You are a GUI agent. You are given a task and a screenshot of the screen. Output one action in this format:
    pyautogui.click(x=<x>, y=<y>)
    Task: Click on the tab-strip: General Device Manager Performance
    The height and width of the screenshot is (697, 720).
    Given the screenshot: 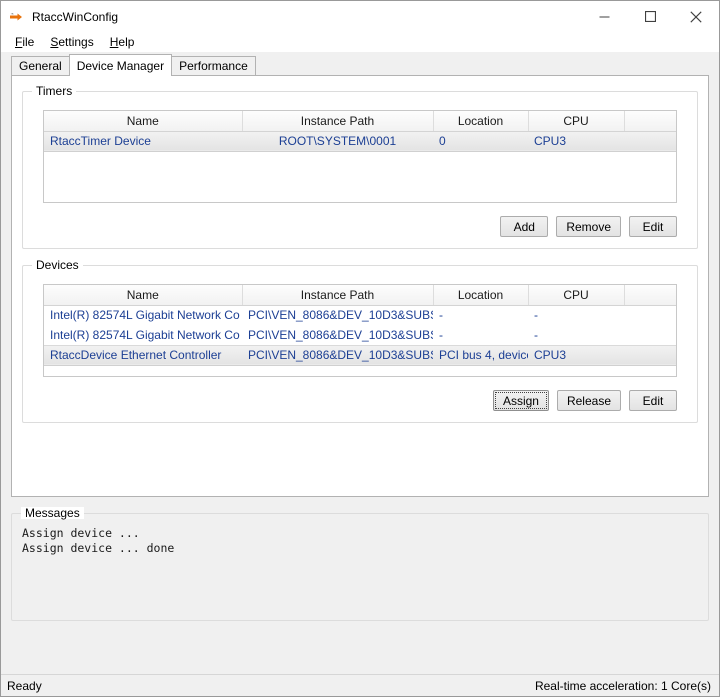 What is the action you would take?
    pyautogui.click(x=365, y=65)
    